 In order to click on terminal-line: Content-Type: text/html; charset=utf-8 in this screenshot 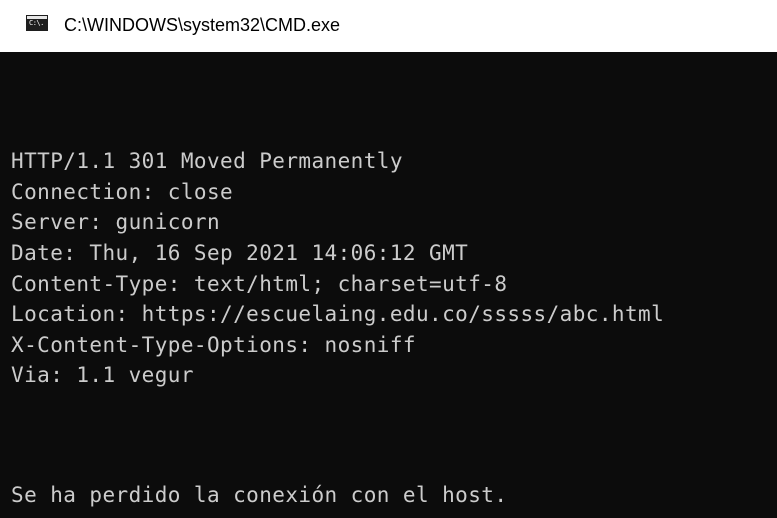, I will do `click(259, 284)`.